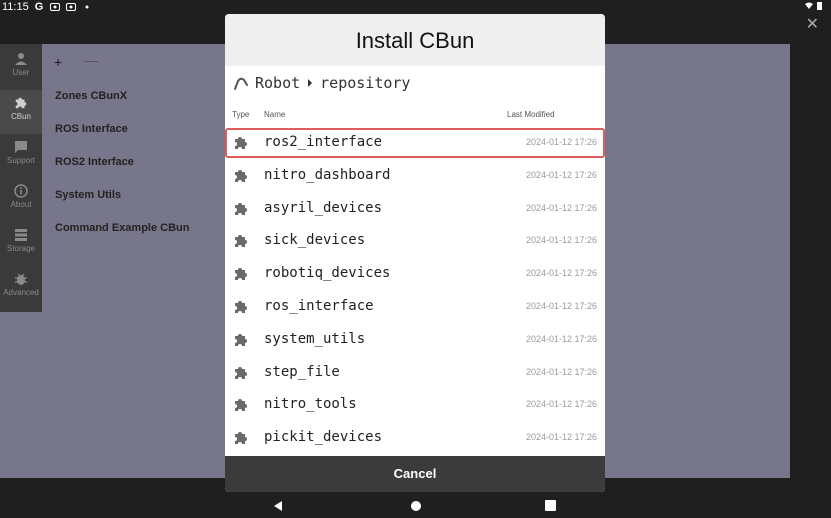 The image size is (831, 518). I want to click on sidebar-item-storage: Storage, so click(21, 244).